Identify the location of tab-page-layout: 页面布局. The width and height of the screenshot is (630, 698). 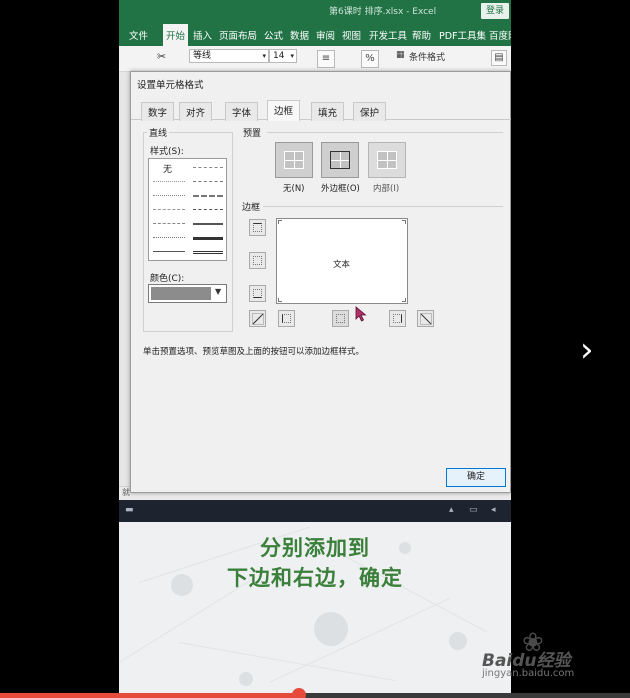
(238, 35).